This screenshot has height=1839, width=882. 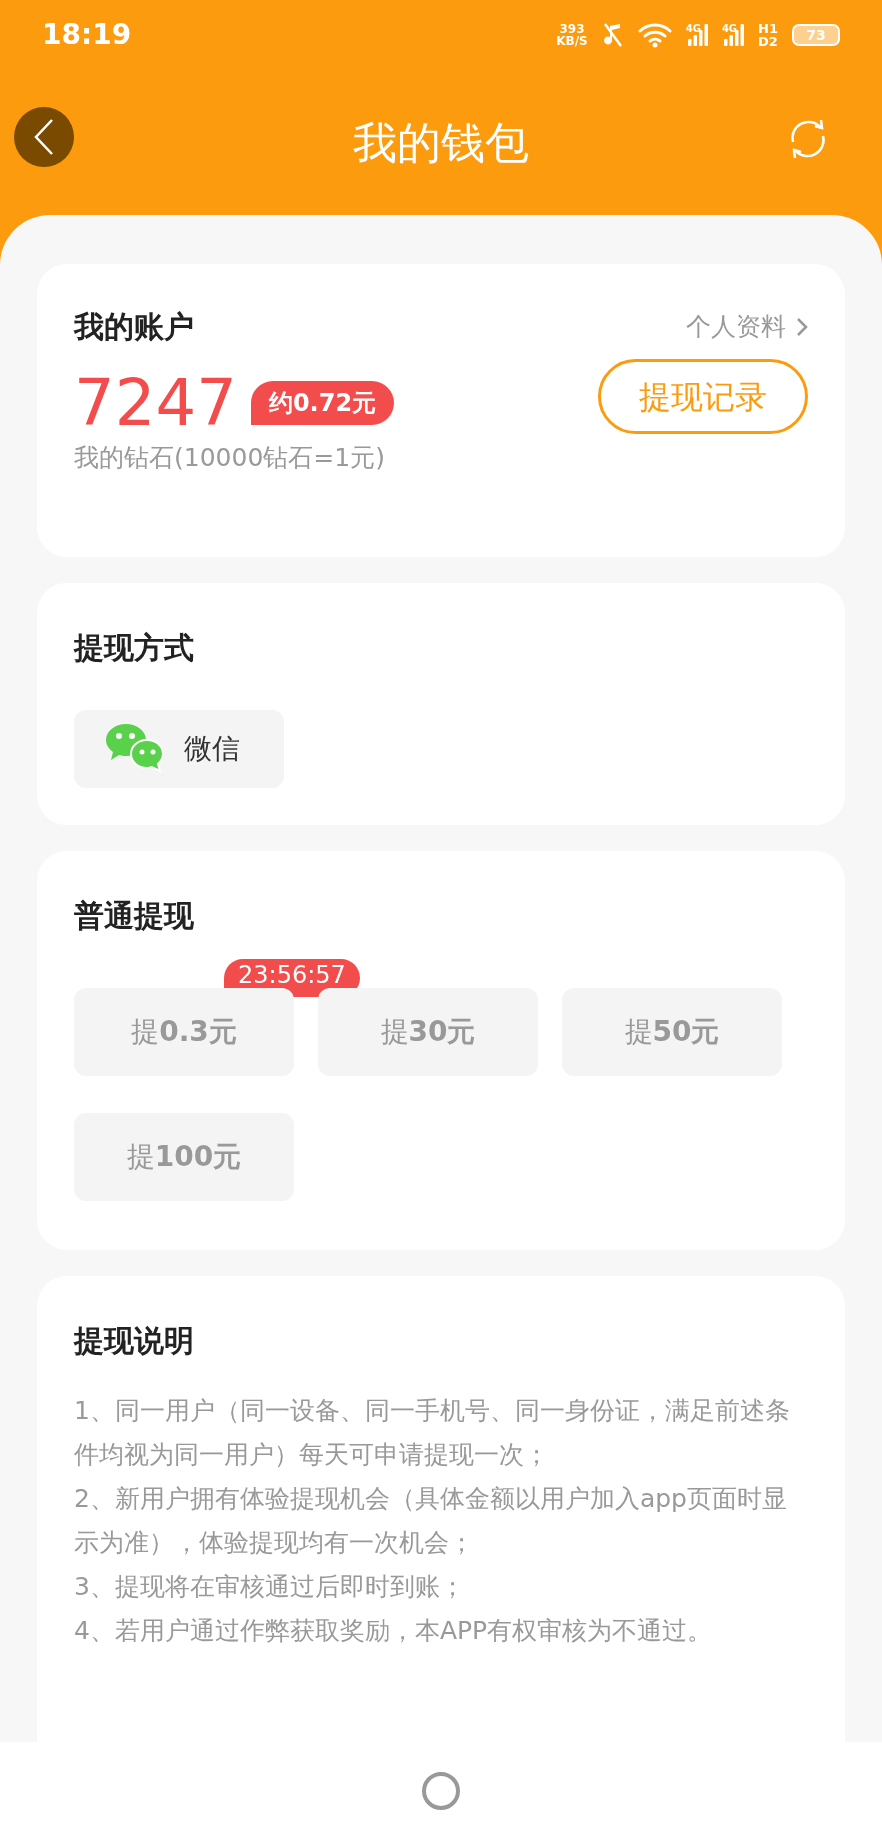 What do you see at coordinates (441, 1790) in the screenshot?
I see `home-button` at bounding box center [441, 1790].